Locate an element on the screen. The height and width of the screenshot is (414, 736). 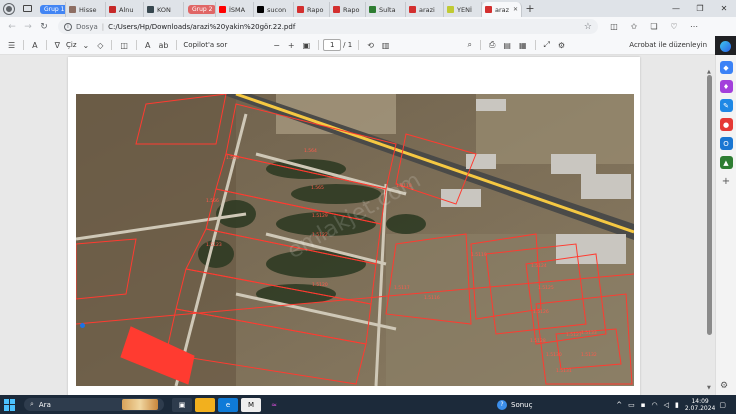
text-icon: A is located at coordinates (147, 45).